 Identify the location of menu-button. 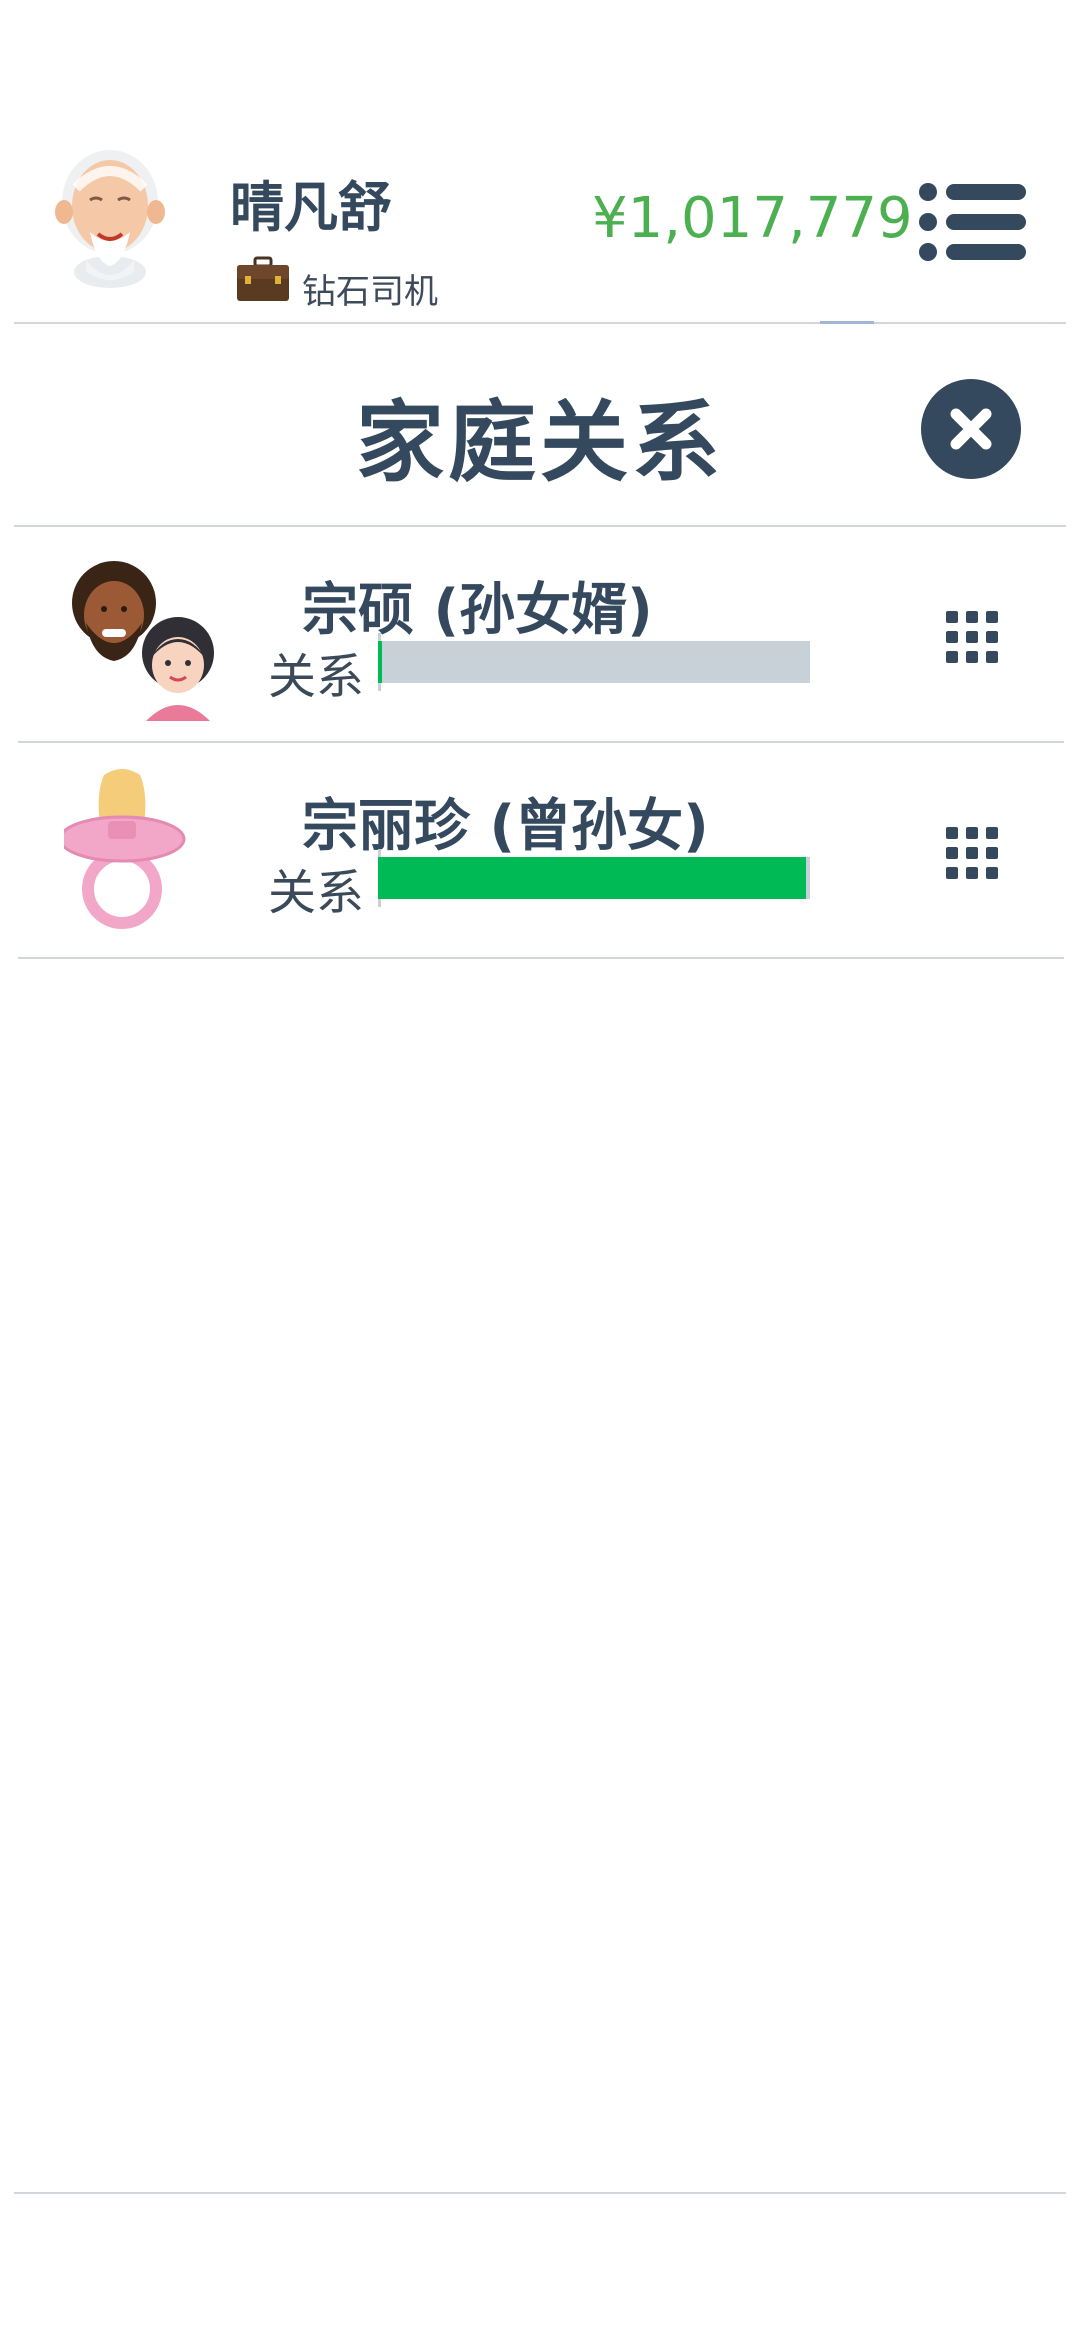
(973, 222).